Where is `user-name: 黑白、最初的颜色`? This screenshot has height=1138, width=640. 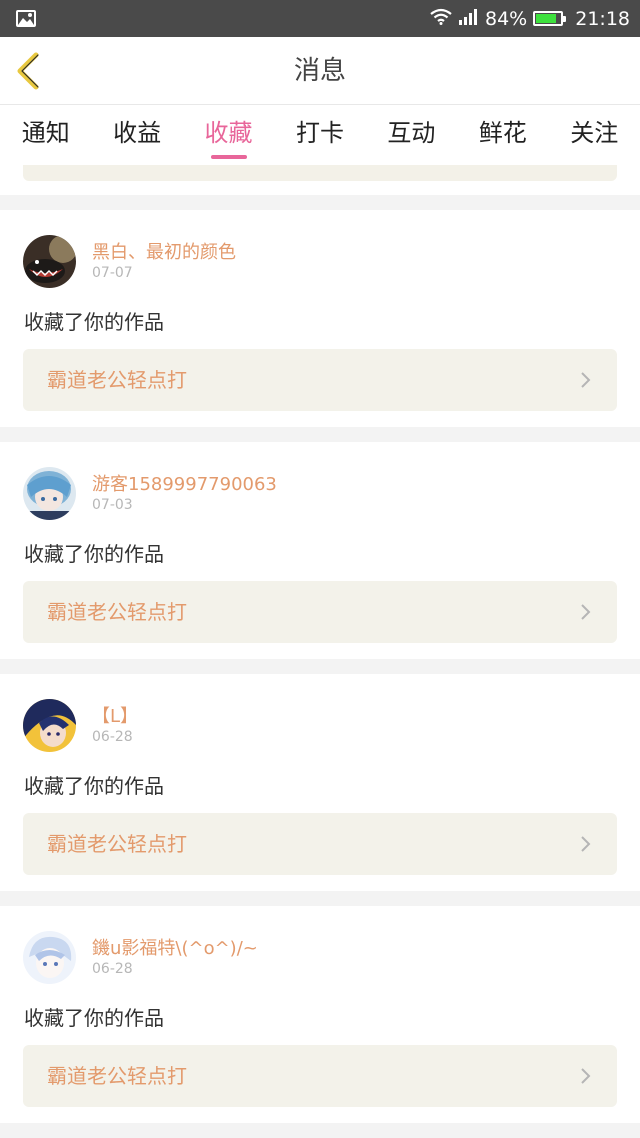
user-name: 黑白、最初的颜色 is located at coordinates (164, 251).